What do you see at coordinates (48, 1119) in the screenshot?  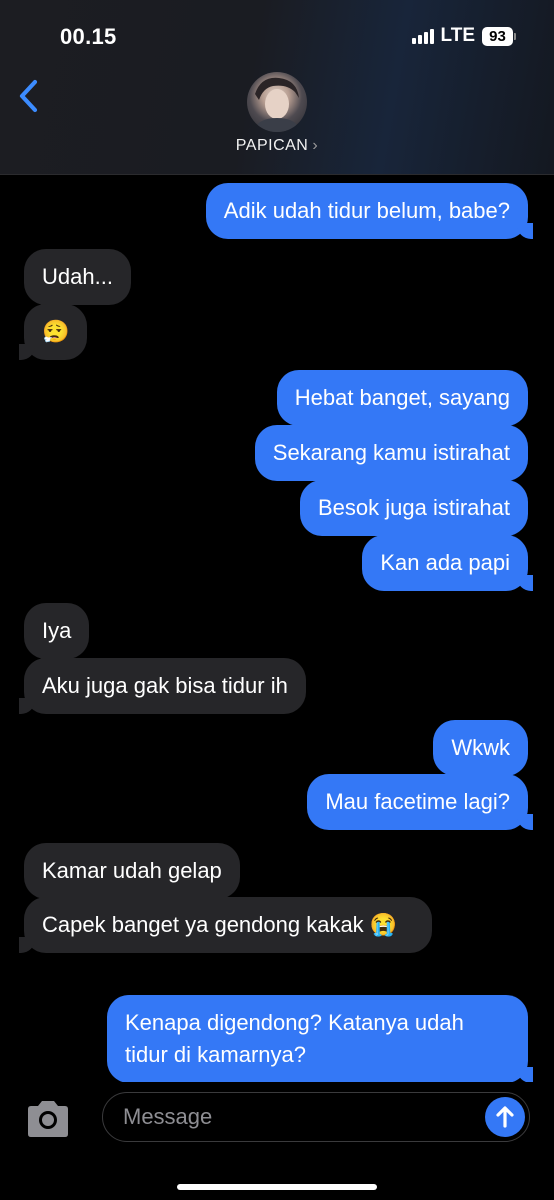 I see `camera-icon` at bounding box center [48, 1119].